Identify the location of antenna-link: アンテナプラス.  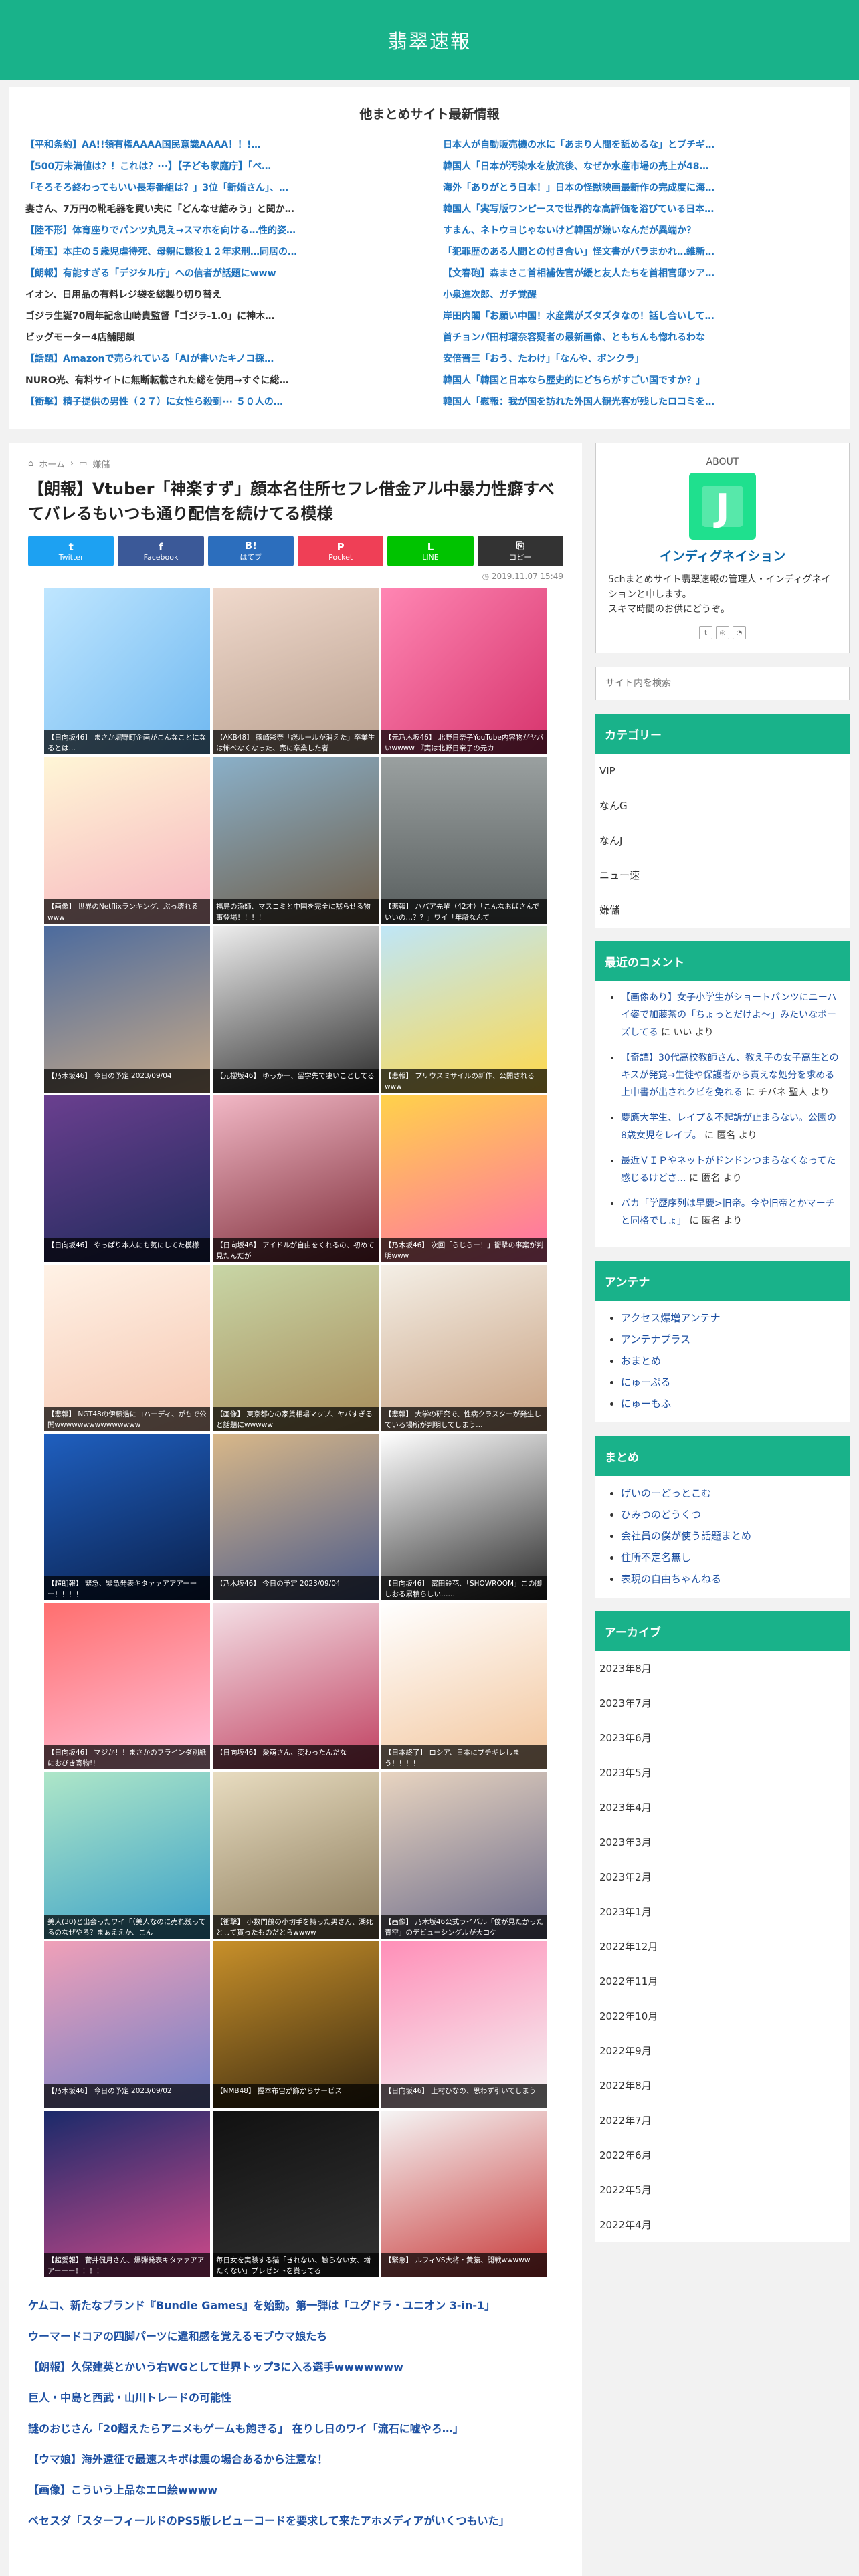
(655, 1340).